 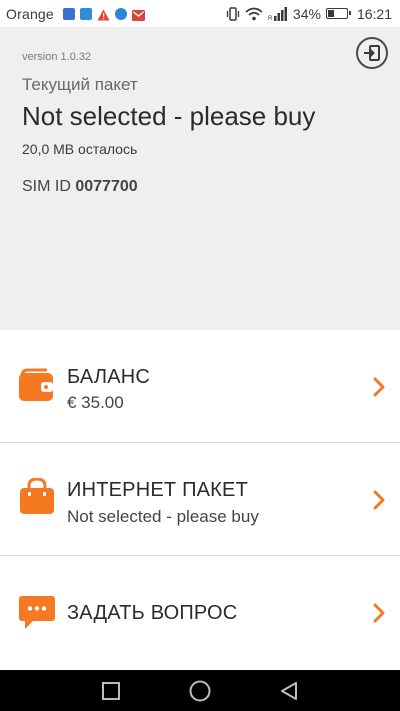 What do you see at coordinates (254, 14) in the screenshot?
I see `wifi-icon` at bounding box center [254, 14].